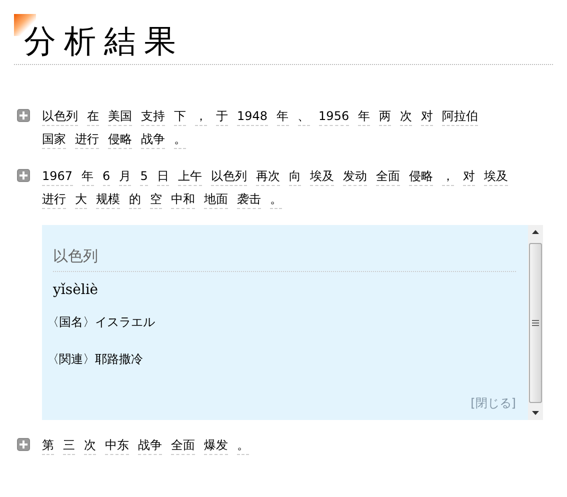 This screenshot has width=567, height=497. What do you see at coordinates (125, 177) in the screenshot?
I see `word-link: 月` at bounding box center [125, 177].